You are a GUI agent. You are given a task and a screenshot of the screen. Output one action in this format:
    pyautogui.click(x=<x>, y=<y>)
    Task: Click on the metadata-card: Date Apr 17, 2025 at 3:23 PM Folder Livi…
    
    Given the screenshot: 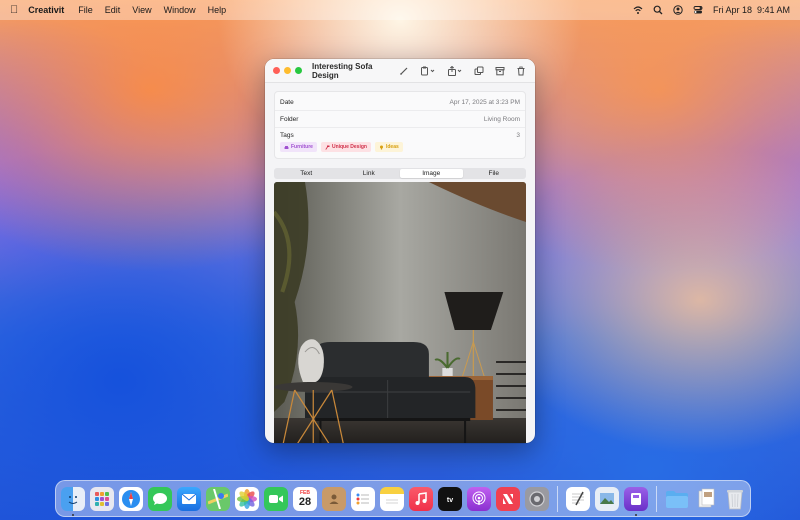 What is the action you would take?
    pyautogui.click(x=400, y=125)
    